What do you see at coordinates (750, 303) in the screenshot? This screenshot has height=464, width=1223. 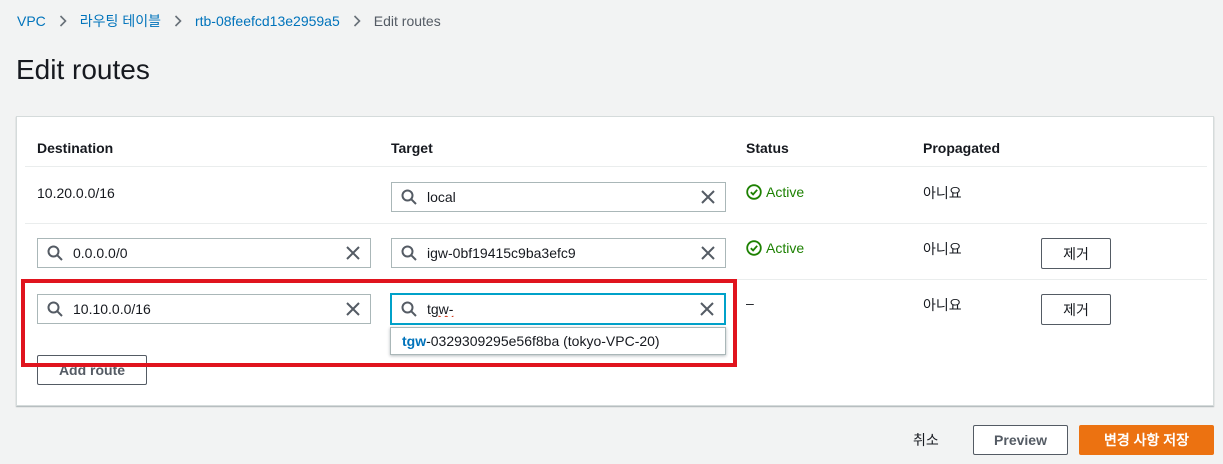 I see `status-text: –` at bounding box center [750, 303].